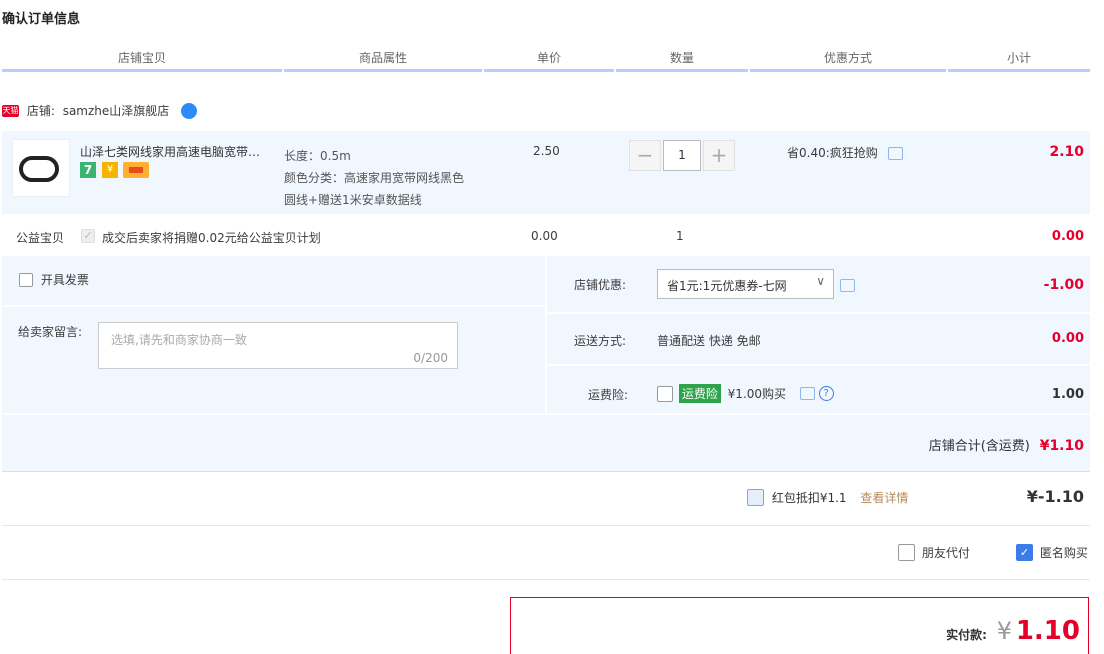  I want to click on red-packet-details-link: 查看详情, so click(884, 498).